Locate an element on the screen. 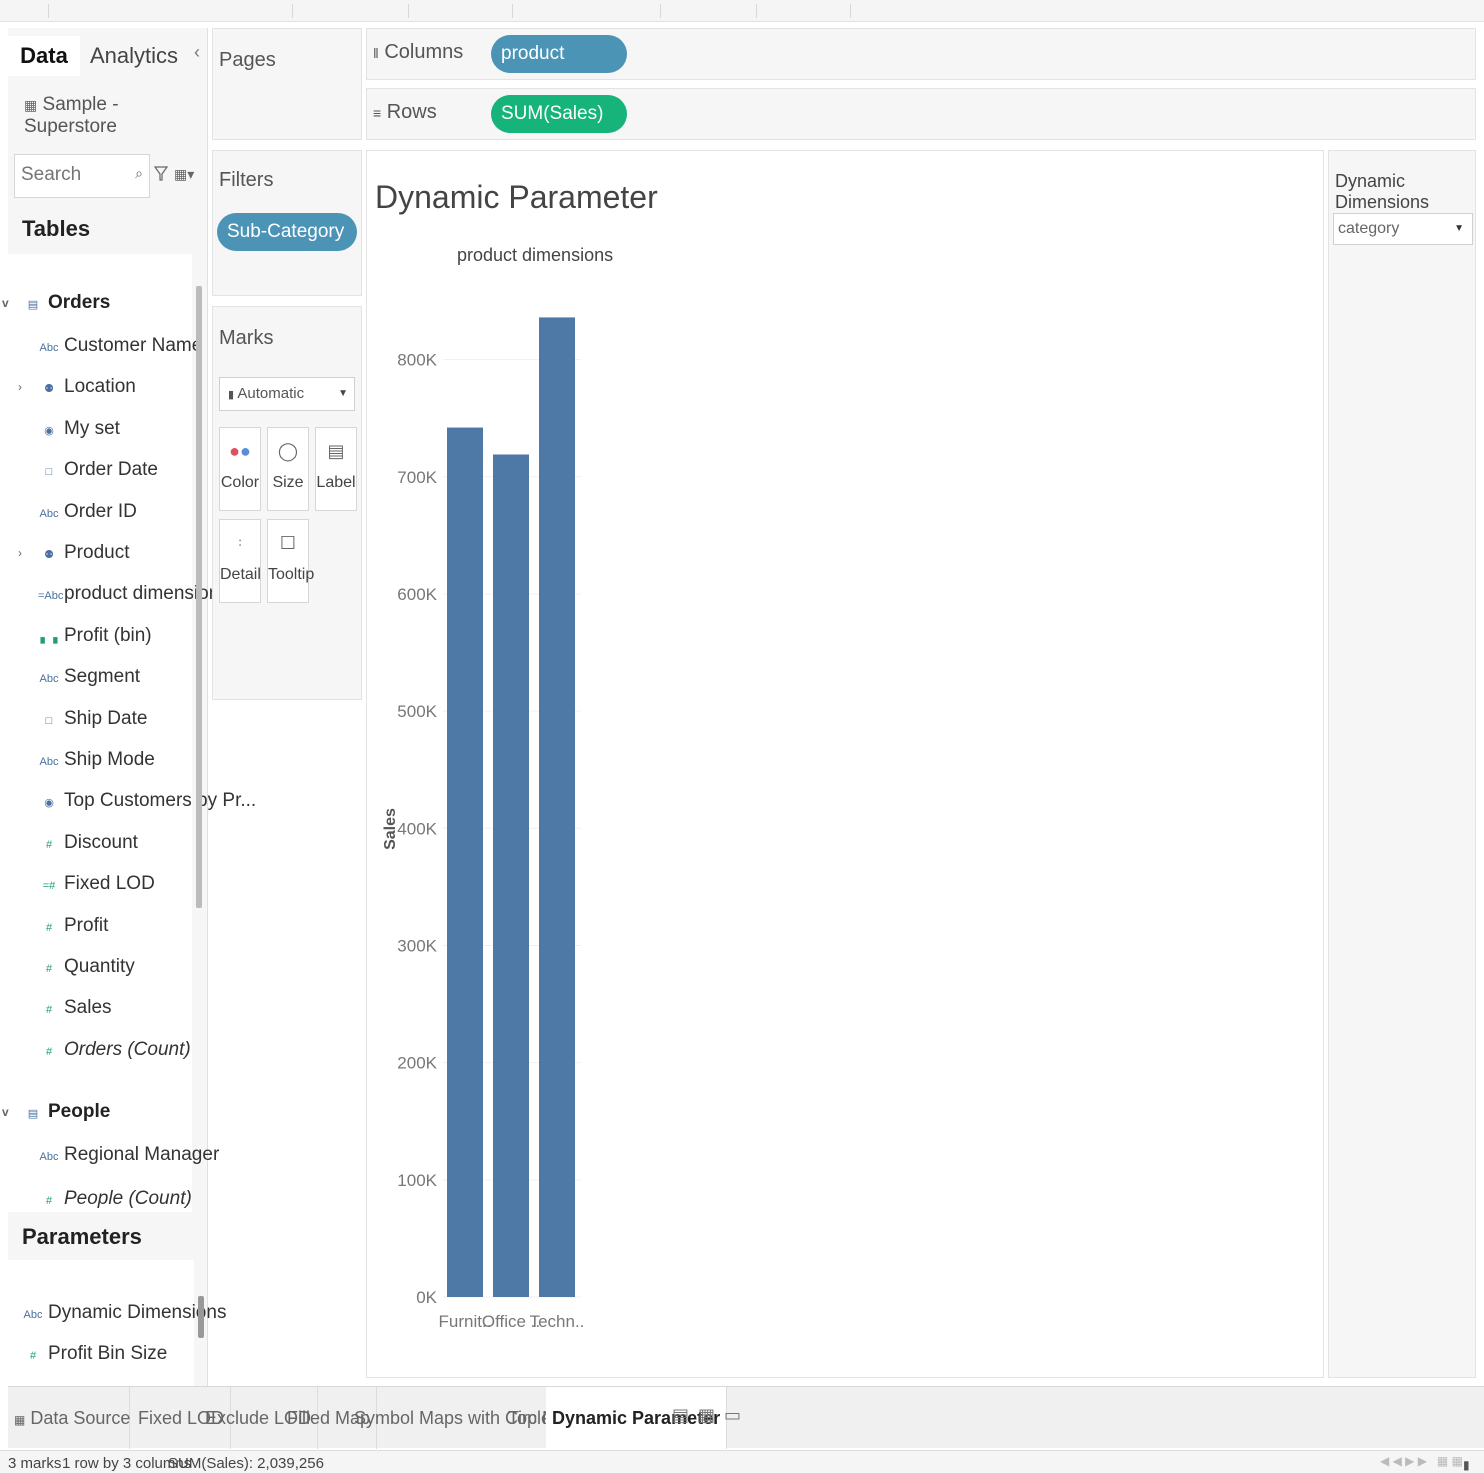 The width and height of the screenshot is (1484, 1473). field-item: □ Ship Date is located at coordinates (93, 719).